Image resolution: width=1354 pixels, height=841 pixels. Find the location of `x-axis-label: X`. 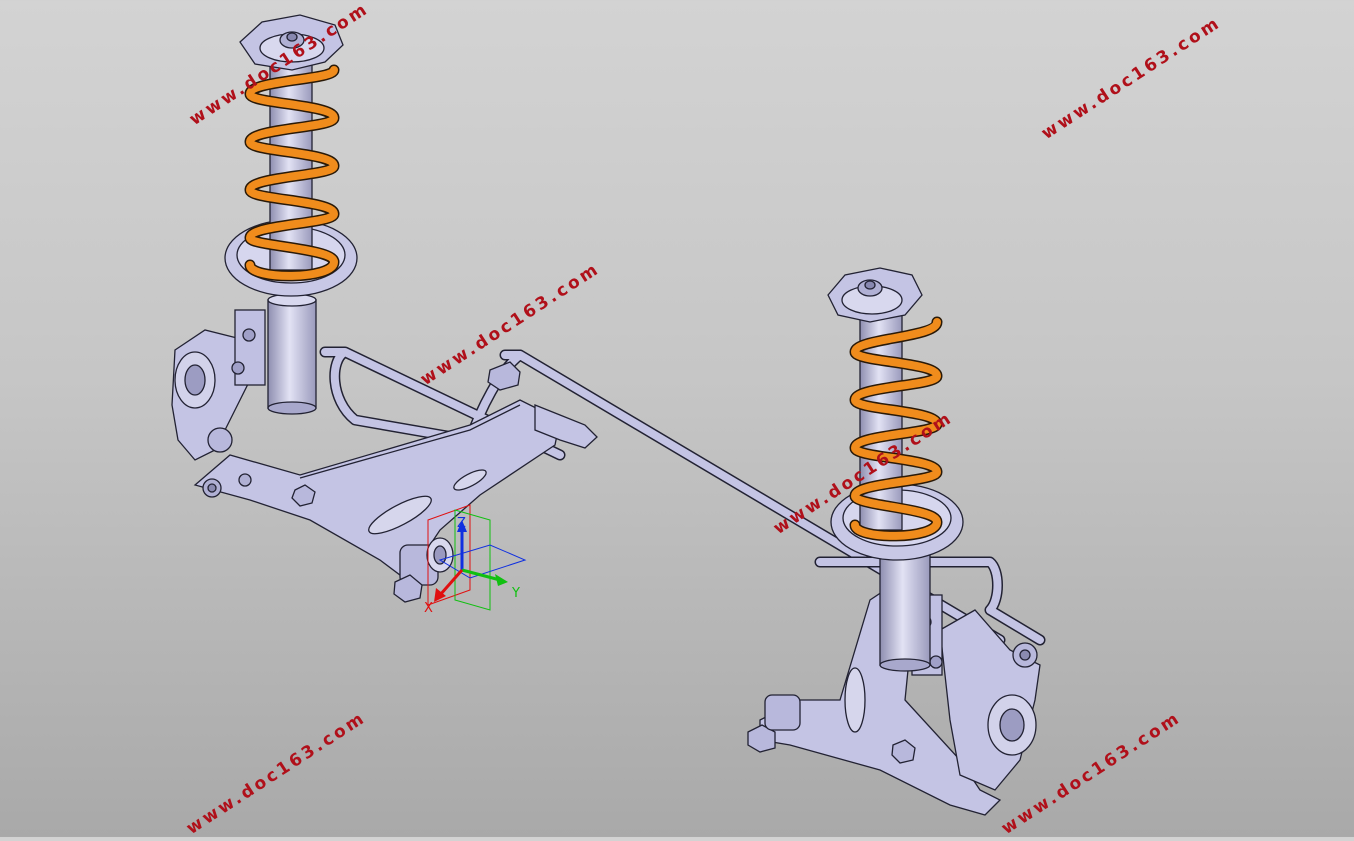

x-axis-label: X is located at coordinates (428, 608).